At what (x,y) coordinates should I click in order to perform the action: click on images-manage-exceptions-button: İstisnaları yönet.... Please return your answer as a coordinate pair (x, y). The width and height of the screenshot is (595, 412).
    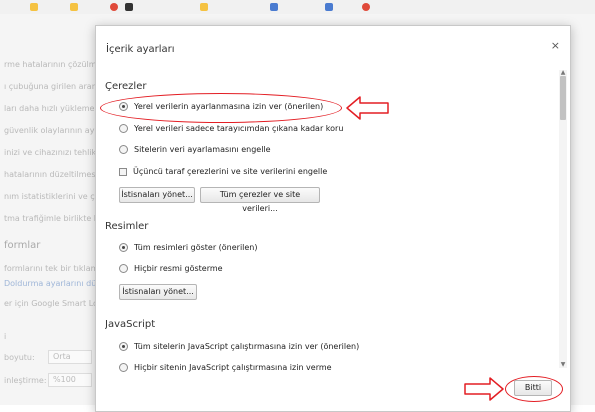
    Looking at the image, I should click on (158, 292).